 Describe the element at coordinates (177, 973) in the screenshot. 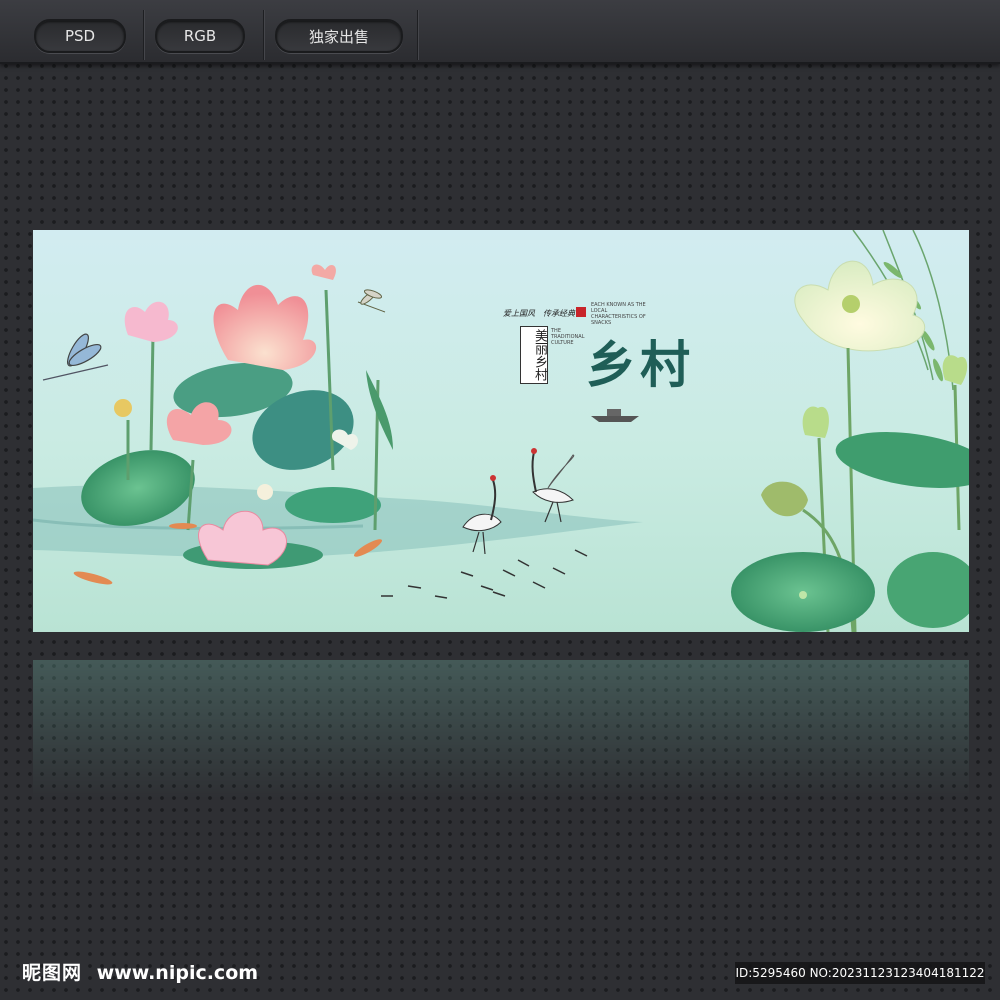

I see `site-logo-url: www.nipic.com` at that location.